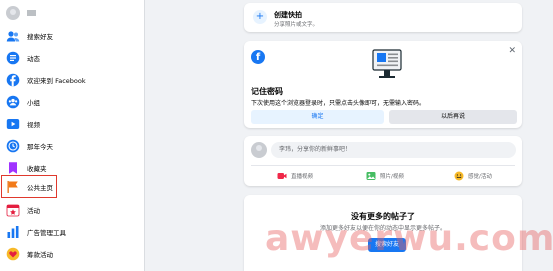 This screenshot has width=553, height=271. Describe the element at coordinates (72, 232) in the screenshot. I see `sidebar-item-ads-manager: 广告管理工具` at that location.